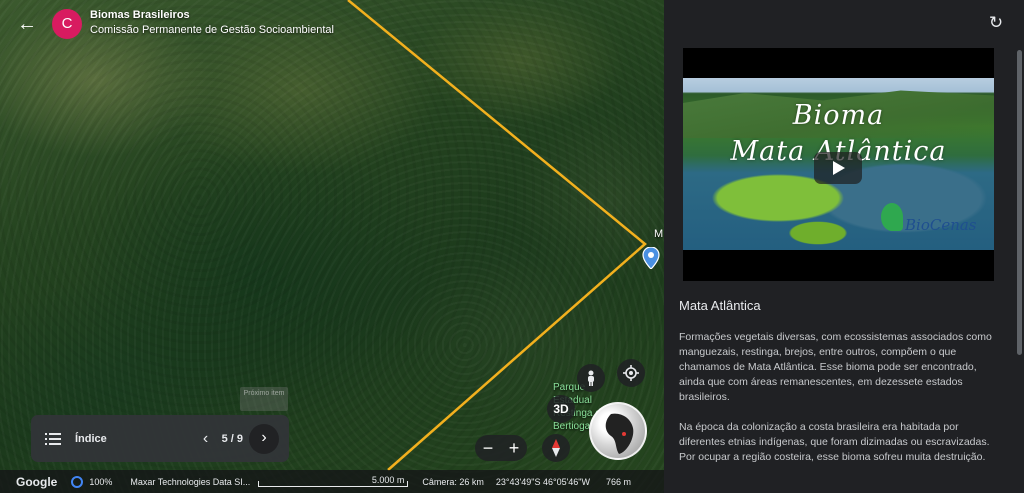 The height and width of the screenshot is (493, 1024). What do you see at coordinates (453, 481) in the screenshot?
I see `camera-altitude: Câmera: 26 km` at bounding box center [453, 481].